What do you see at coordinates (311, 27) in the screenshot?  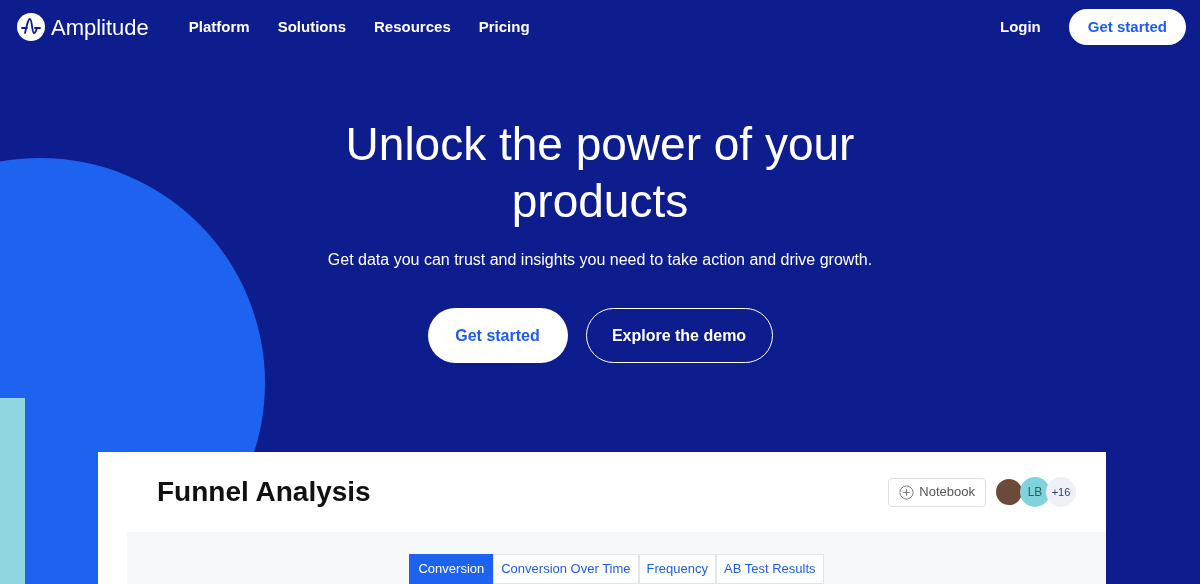 I see `nav-link: Solutions` at bounding box center [311, 27].